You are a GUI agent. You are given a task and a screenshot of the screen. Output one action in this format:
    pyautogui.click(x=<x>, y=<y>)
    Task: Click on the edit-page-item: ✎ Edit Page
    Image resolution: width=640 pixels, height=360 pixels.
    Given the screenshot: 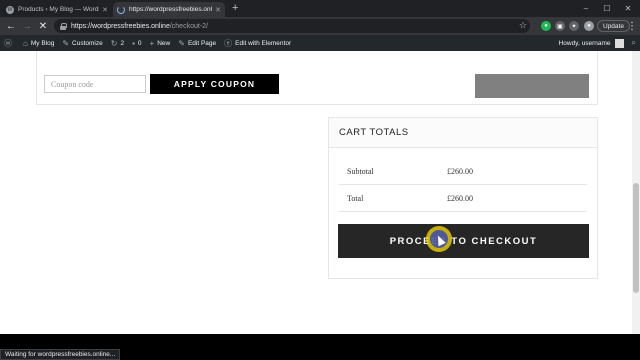 What is the action you would take?
    pyautogui.click(x=197, y=43)
    